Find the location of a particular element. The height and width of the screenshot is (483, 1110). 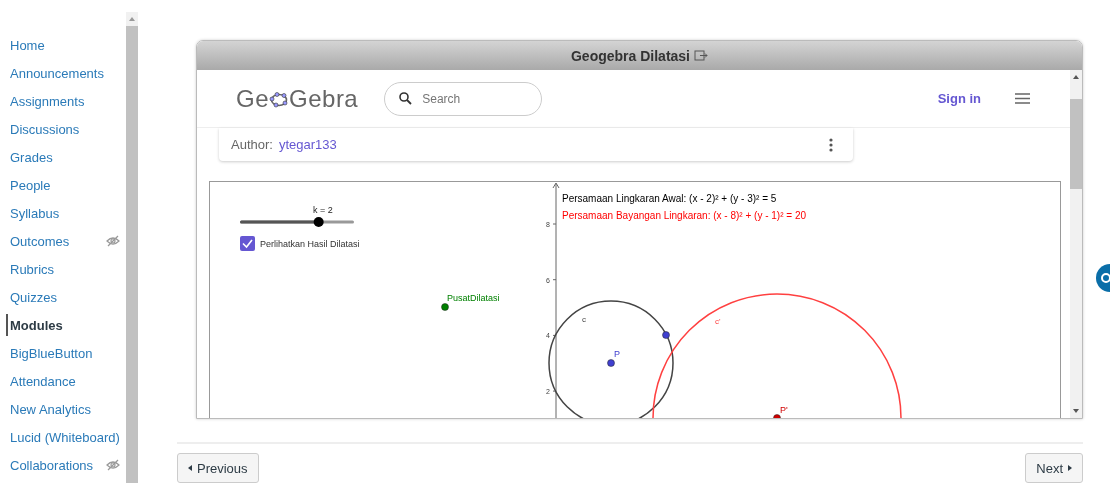

point-label: P' is located at coordinates (784, 410).